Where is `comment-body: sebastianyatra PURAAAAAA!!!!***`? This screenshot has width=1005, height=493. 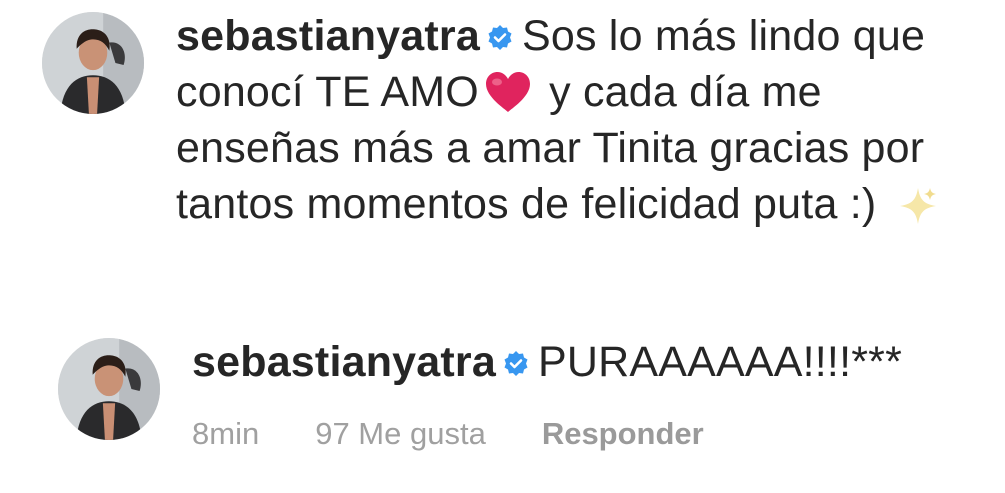
comment-body: sebastianyatra PURAAAAAA!!!!*** is located at coordinates (592, 362).